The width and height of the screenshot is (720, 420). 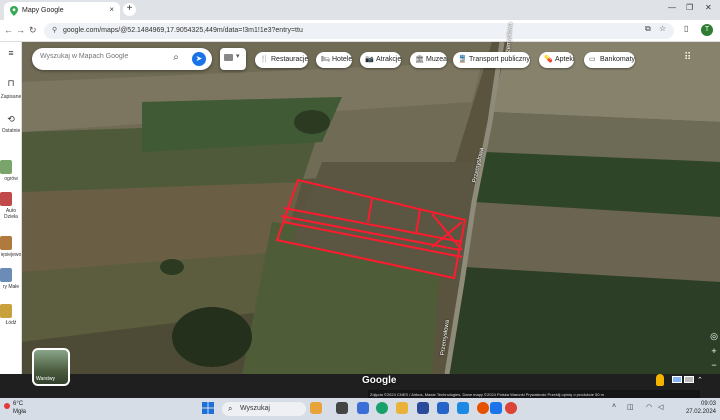 I want to click on recent-place-label: Łódź, so click(x=11, y=323).